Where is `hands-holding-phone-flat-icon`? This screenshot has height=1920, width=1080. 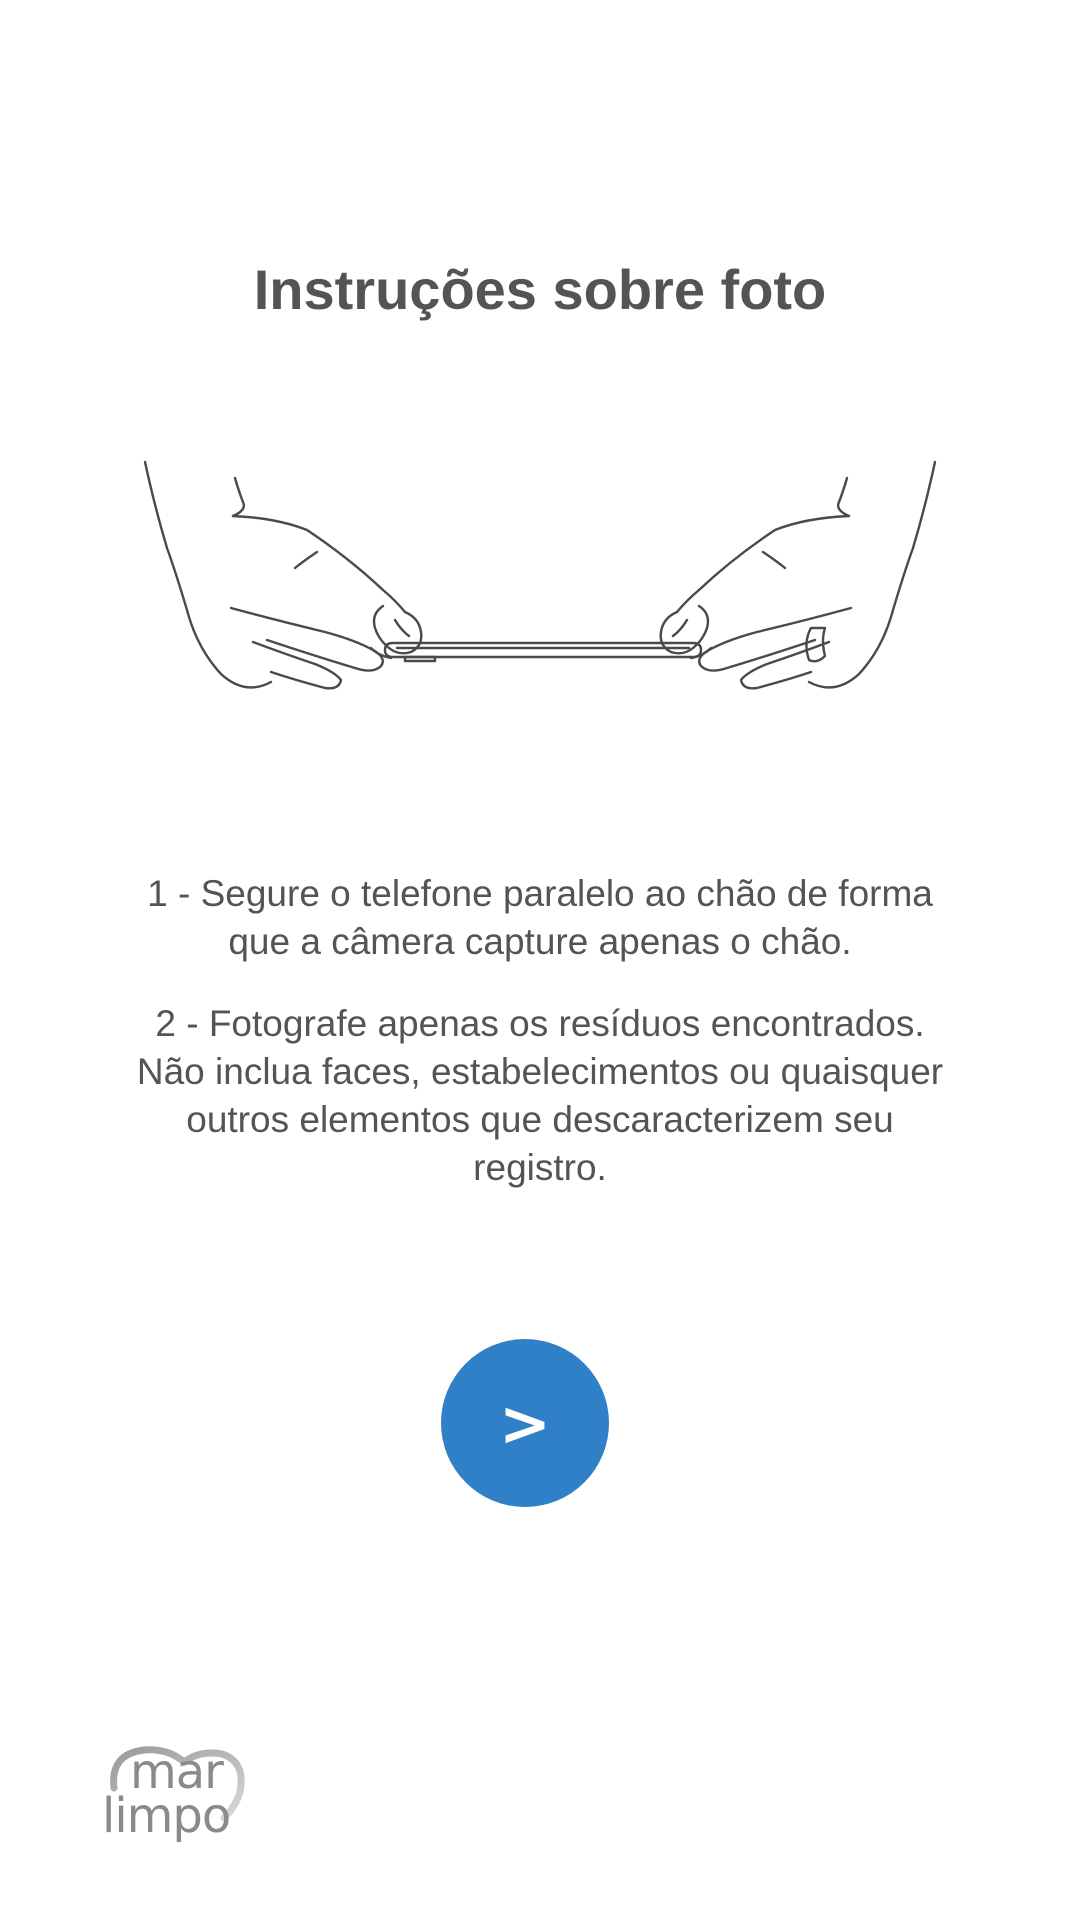
hands-holding-phone-flat-icon is located at coordinates (540, 575).